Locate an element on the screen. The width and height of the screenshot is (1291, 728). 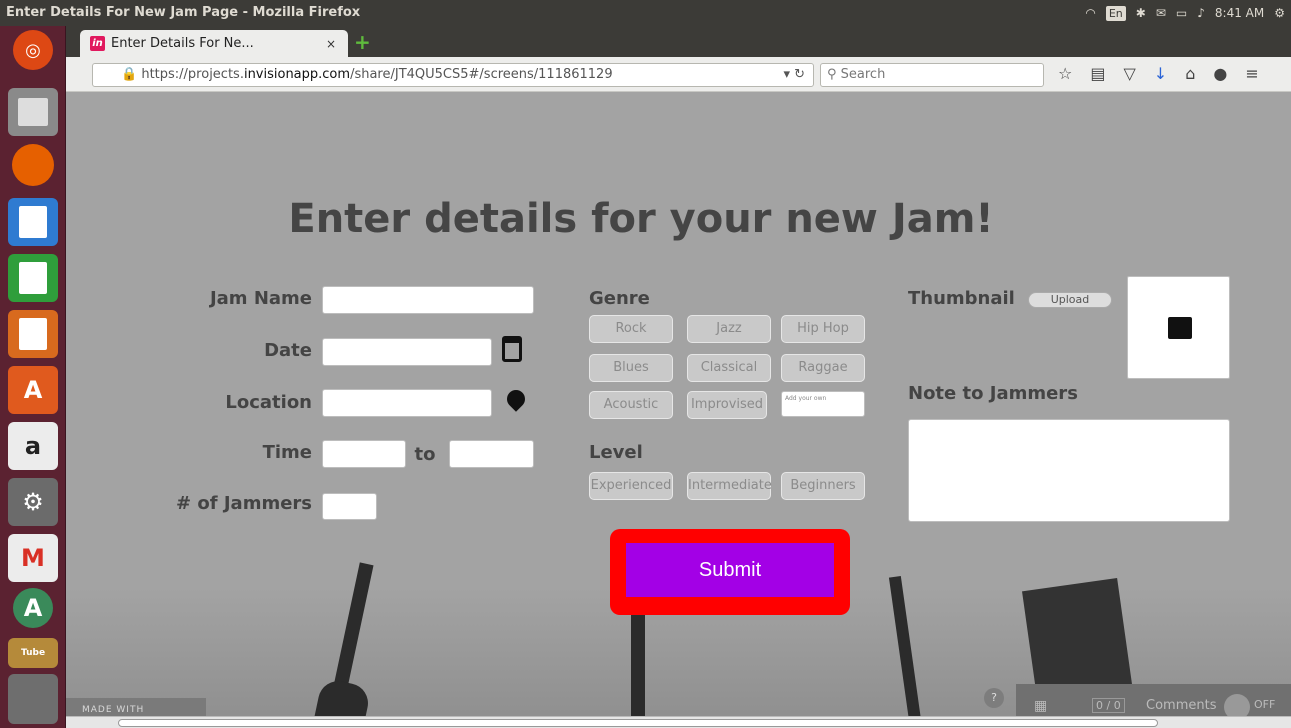
level-beginners-button: Beginners is located at coordinates (823, 486).